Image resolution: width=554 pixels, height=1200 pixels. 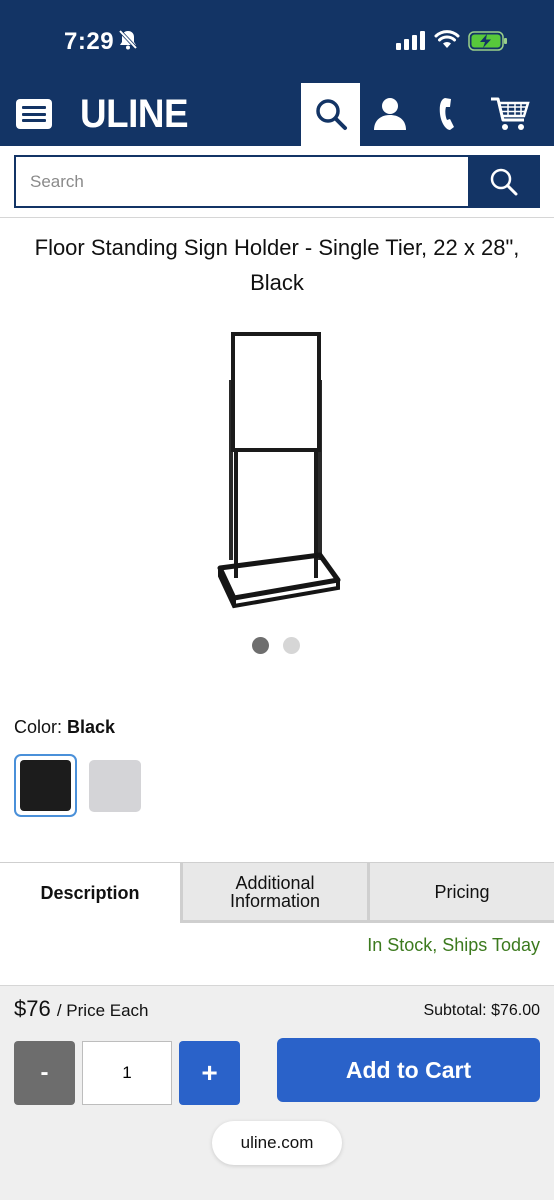 I want to click on cart-button, so click(x=510, y=116).